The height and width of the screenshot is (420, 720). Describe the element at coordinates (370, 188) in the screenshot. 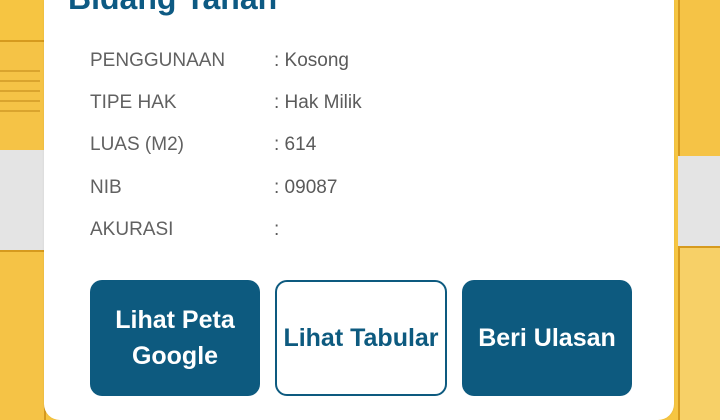

I see `detail-row-nib: NIB : 09087` at that location.